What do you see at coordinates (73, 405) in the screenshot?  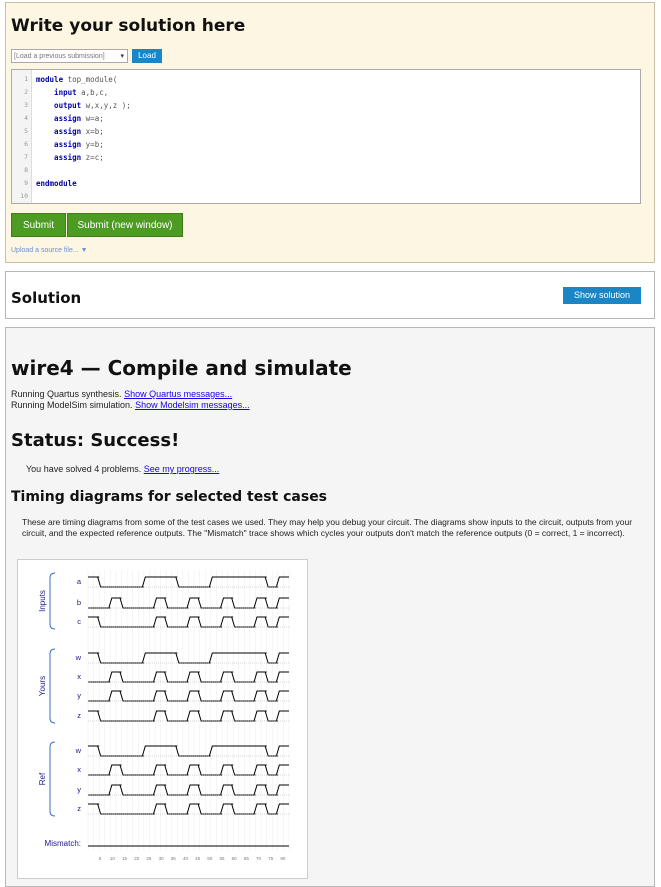 I see `modelsim-text: Running ModelSim simulation.` at bounding box center [73, 405].